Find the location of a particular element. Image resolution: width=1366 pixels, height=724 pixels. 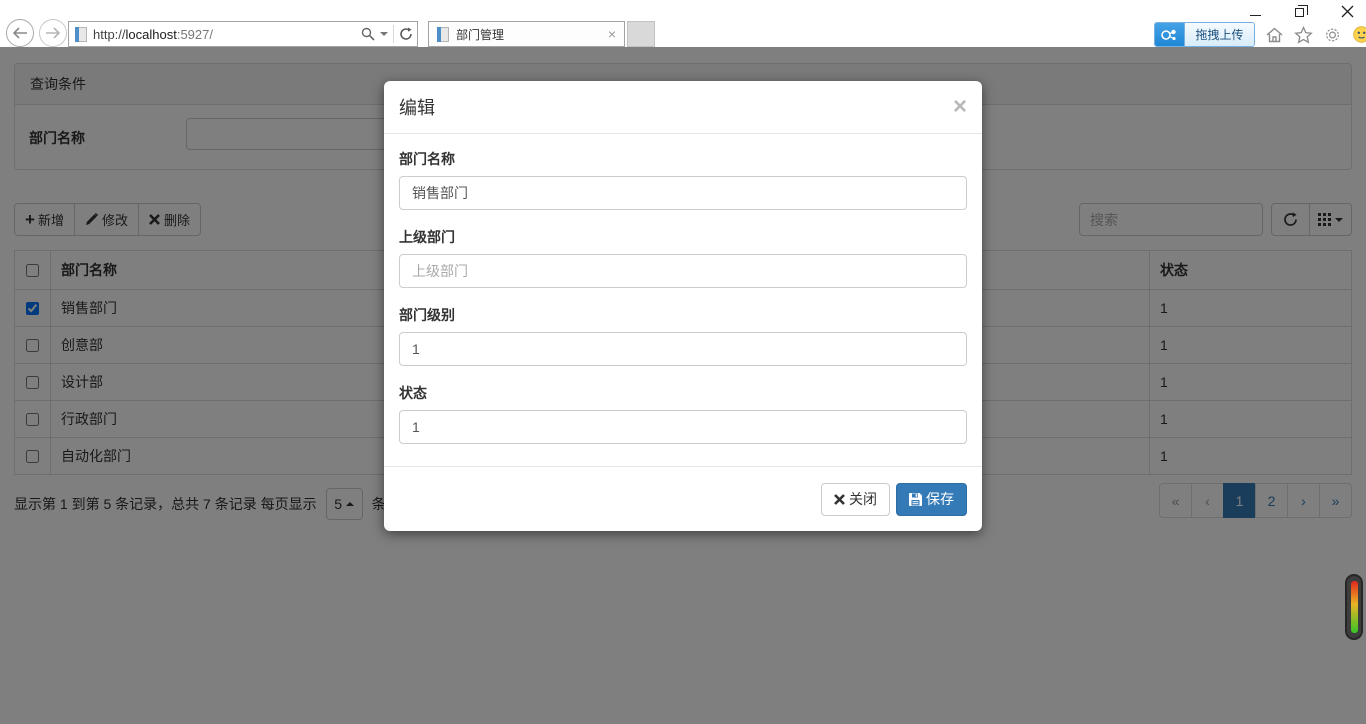

address-bar-divider is located at coordinates (393, 34).